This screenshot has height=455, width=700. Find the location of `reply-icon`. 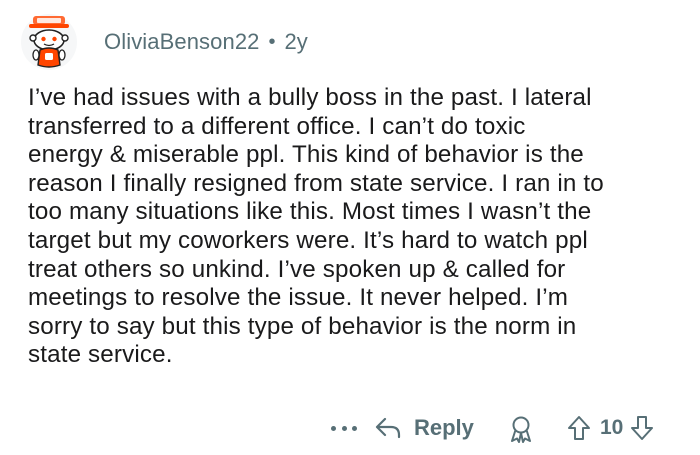

reply-icon is located at coordinates (388, 428).